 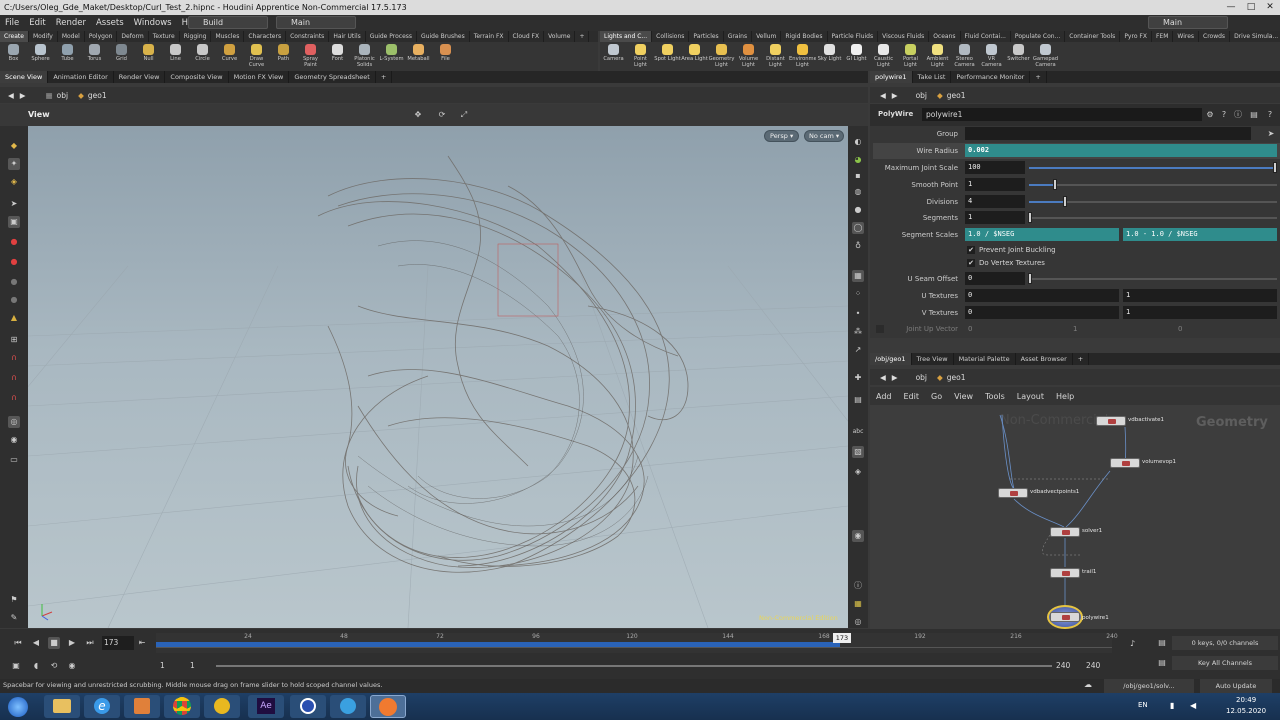 I want to click on shelf-tab-oceans: Oceans, so click(x=945, y=36).